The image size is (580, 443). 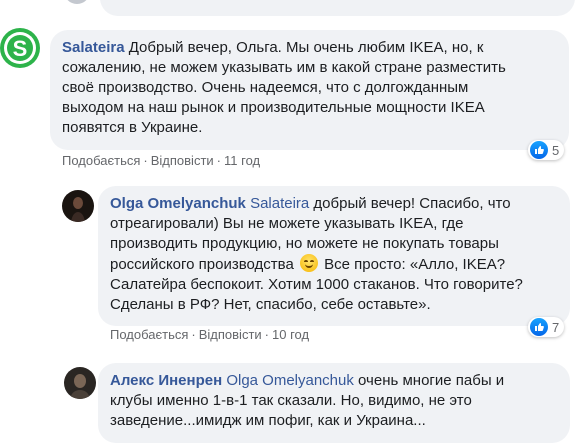 What do you see at coordinates (93, 47) in the screenshot?
I see `comment-author: Salateira` at bounding box center [93, 47].